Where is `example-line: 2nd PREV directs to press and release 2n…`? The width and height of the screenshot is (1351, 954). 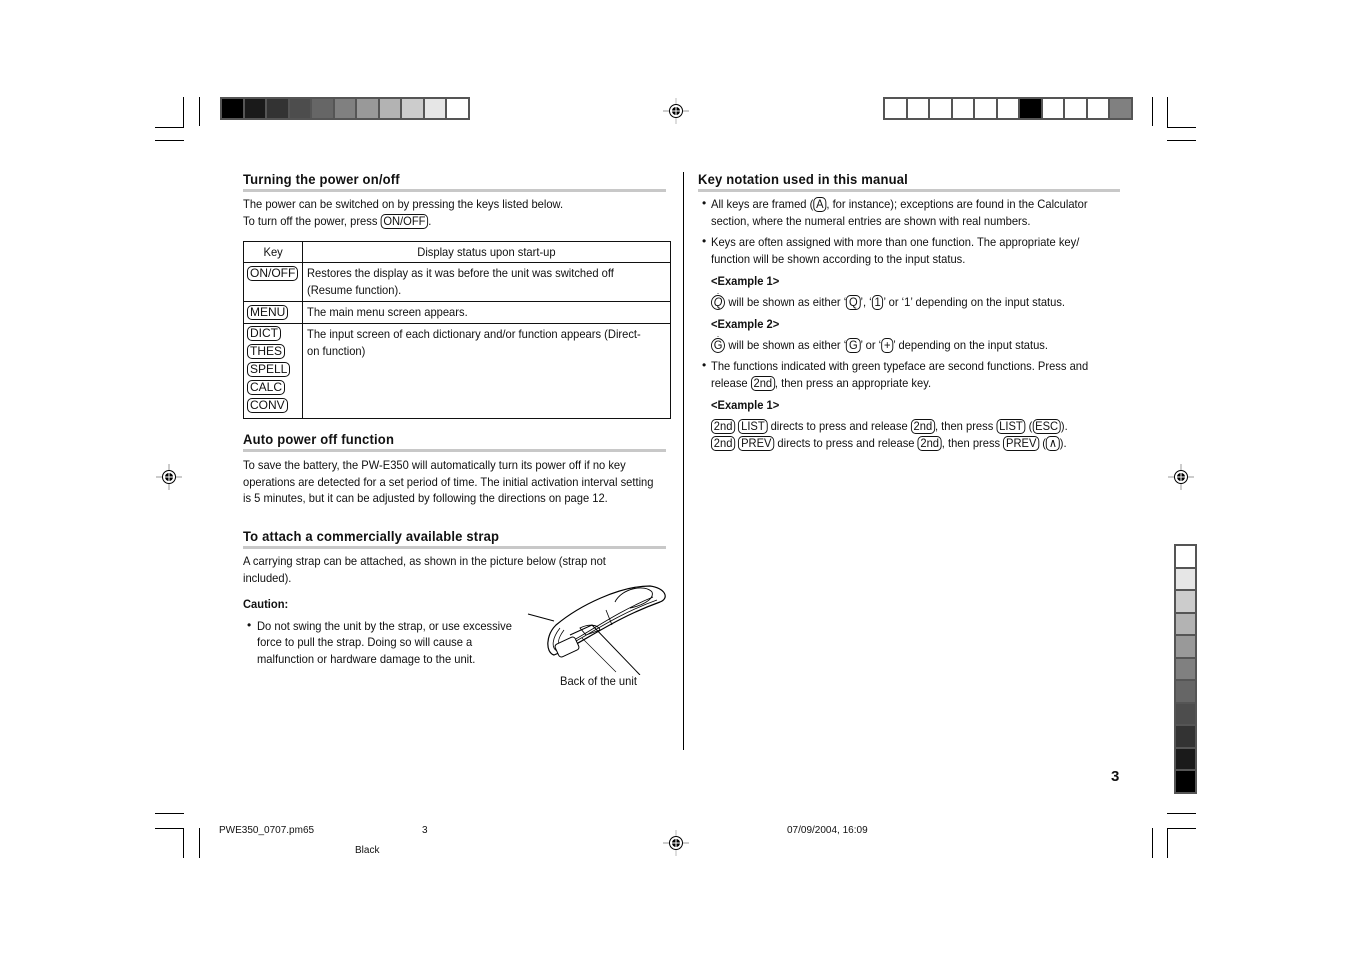
example-line: 2nd PREV directs to press and release 2n… is located at coordinates (889, 443).